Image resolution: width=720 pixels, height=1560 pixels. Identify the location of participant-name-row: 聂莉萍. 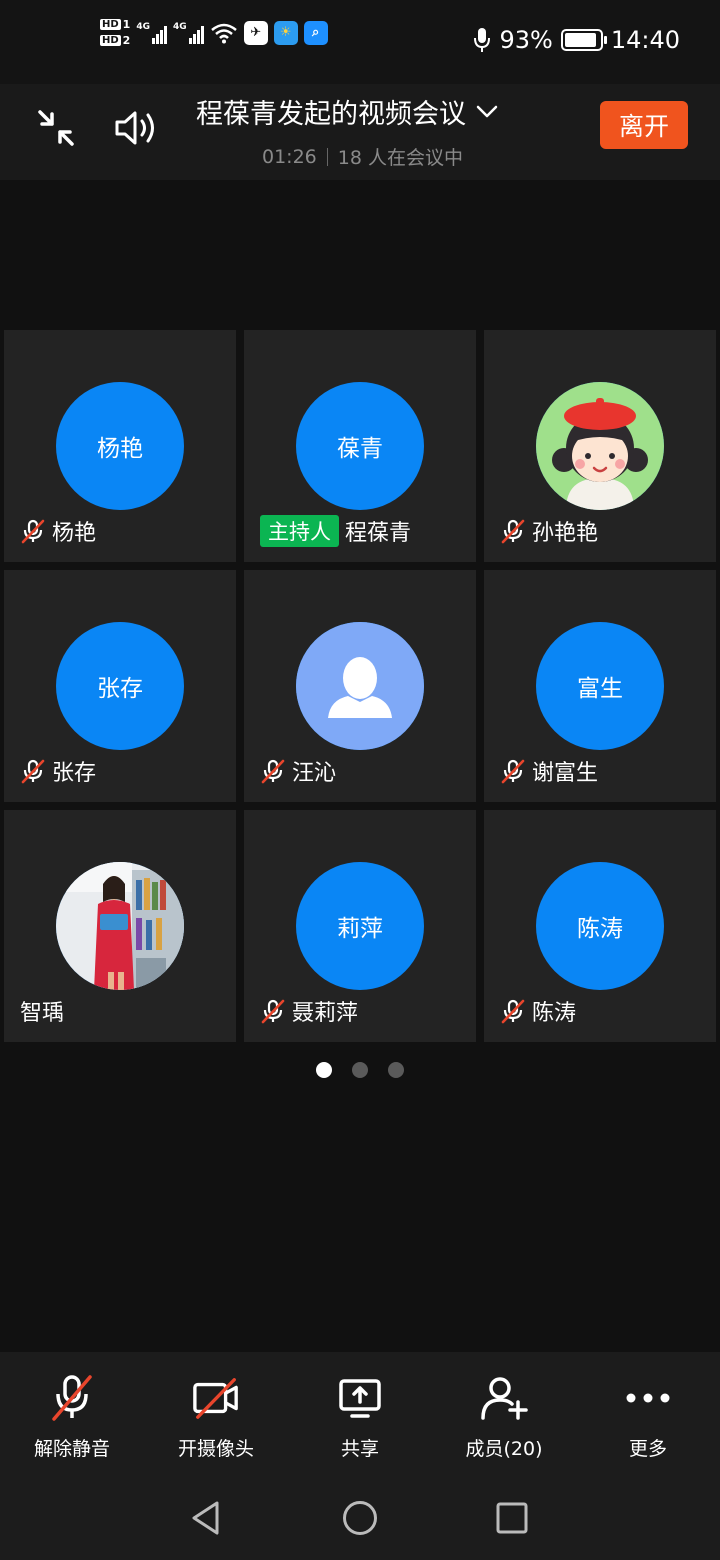
(309, 1011).